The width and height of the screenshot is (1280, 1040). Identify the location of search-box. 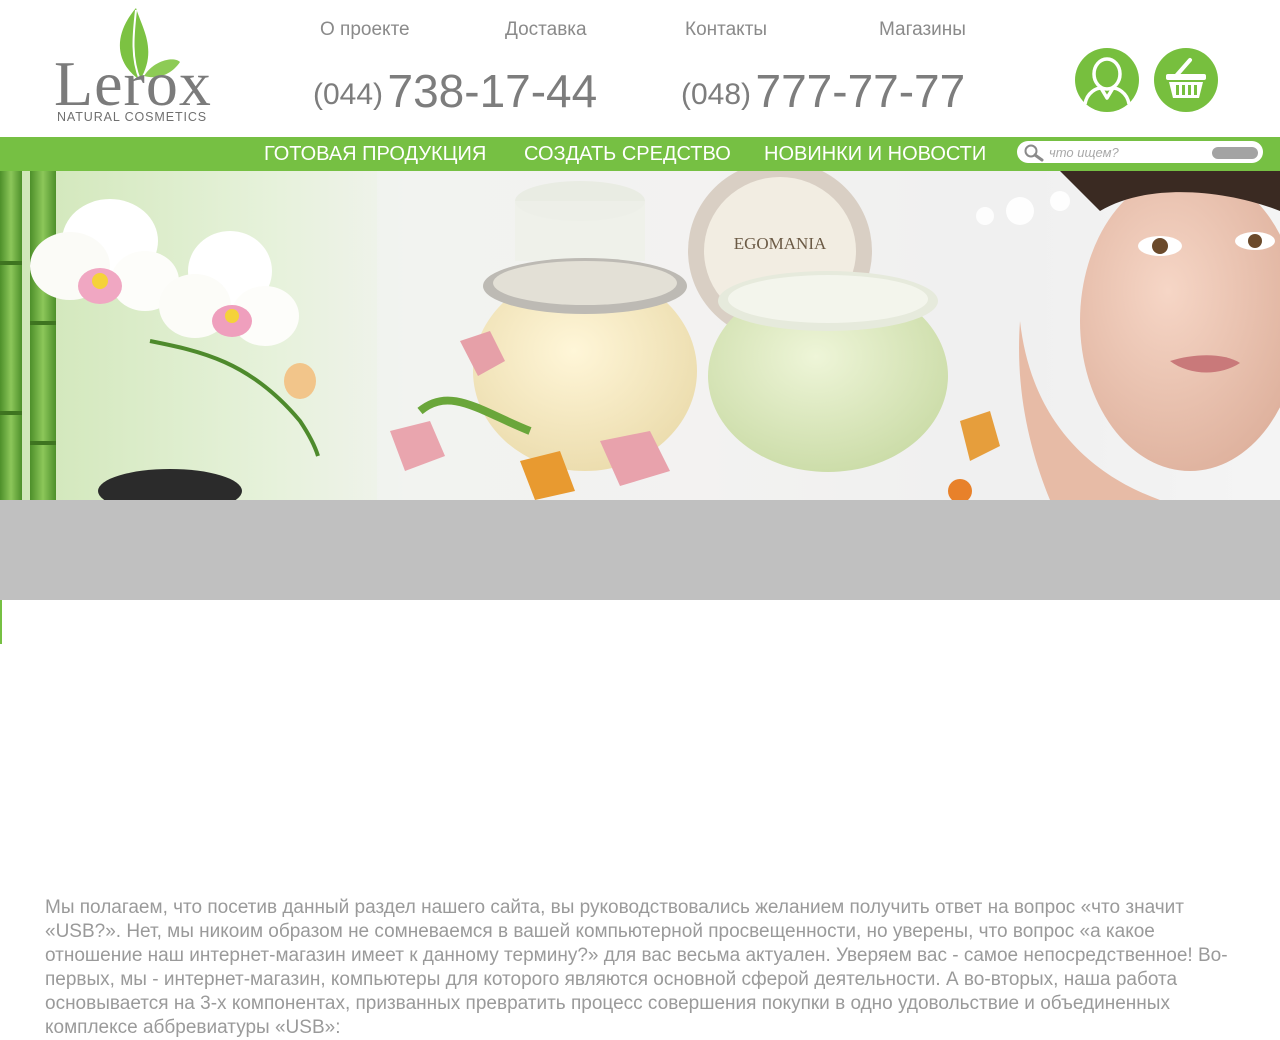
(1140, 152).